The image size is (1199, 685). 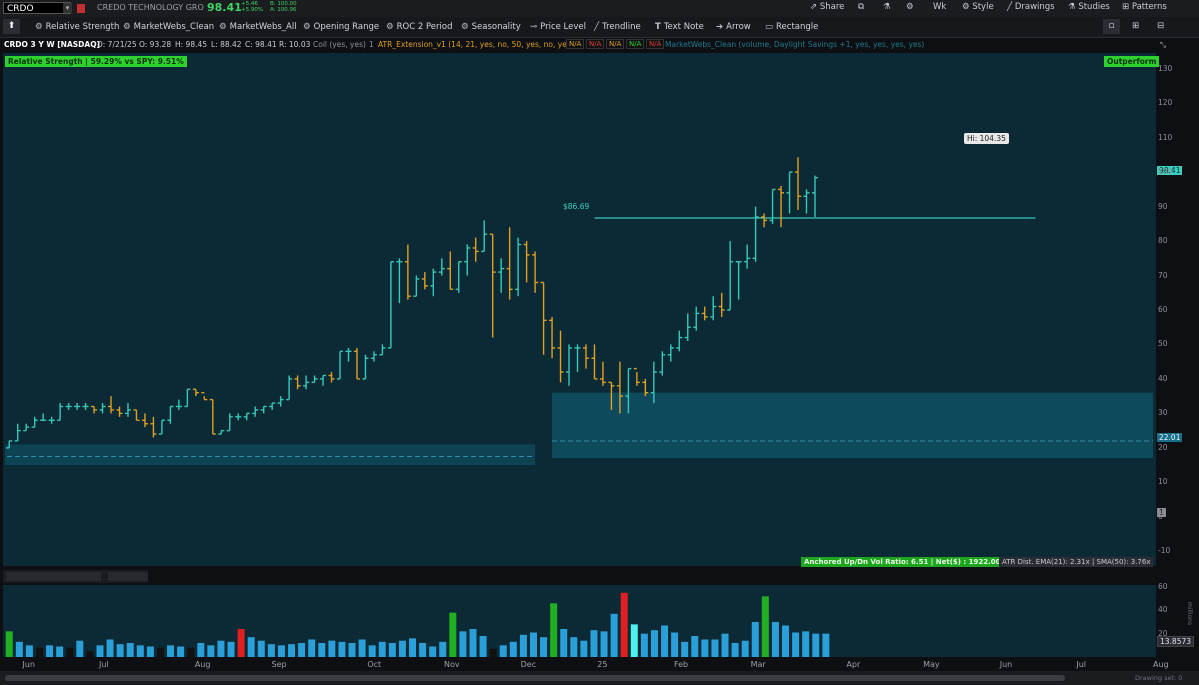 I want to click on tool-opening-range: ⚙ Opening Range, so click(x=341, y=27).